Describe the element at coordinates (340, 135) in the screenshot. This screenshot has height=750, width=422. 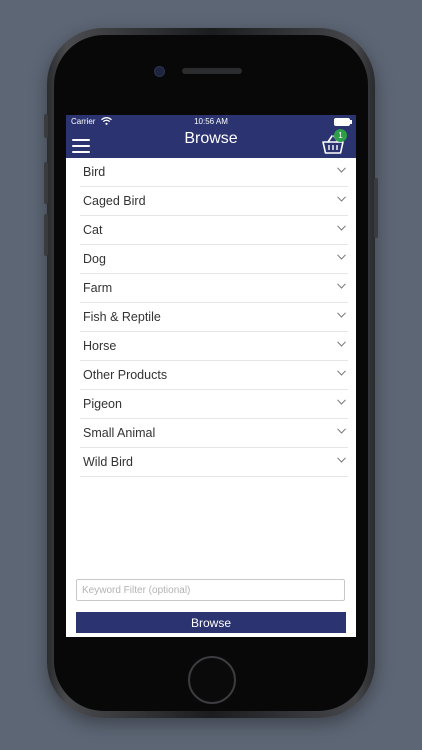
I see `cart-count-badge: 1` at that location.